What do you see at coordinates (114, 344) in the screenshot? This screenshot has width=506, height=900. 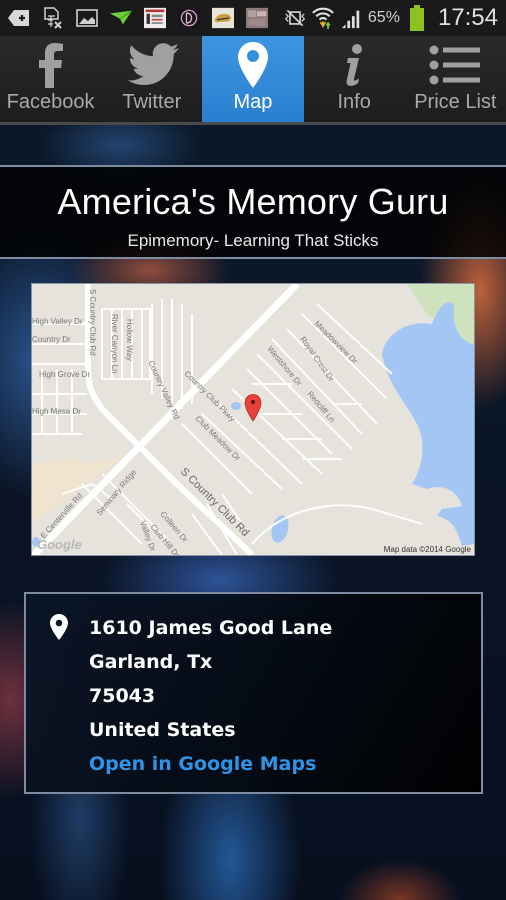 I see `map-label: River Canyon Ln` at bounding box center [114, 344].